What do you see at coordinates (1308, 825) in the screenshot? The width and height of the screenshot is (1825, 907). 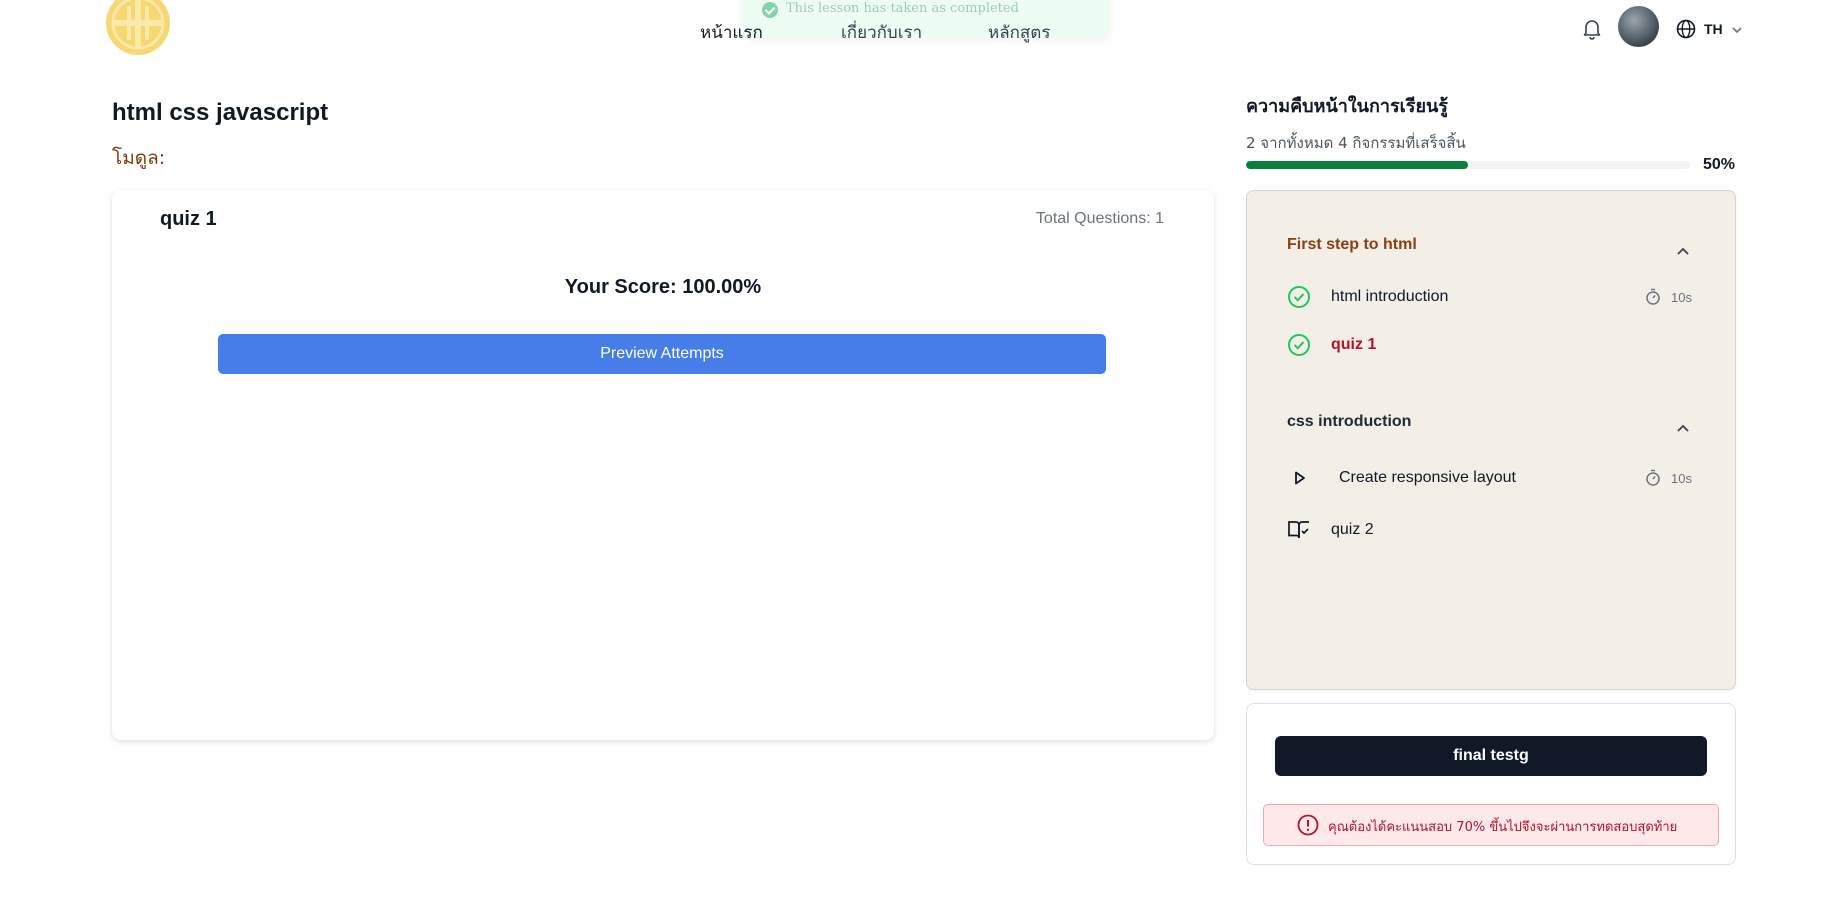 I see `alert-circle-icon` at bounding box center [1308, 825].